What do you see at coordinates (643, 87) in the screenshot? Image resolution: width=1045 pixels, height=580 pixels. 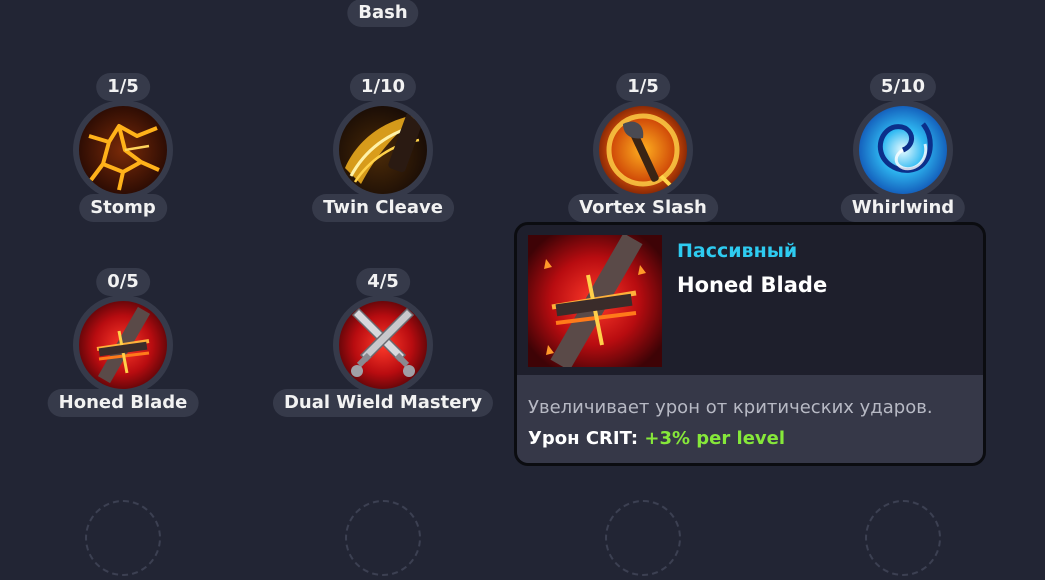 I see `vortex-slash-level: 1/5` at bounding box center [643, 87].